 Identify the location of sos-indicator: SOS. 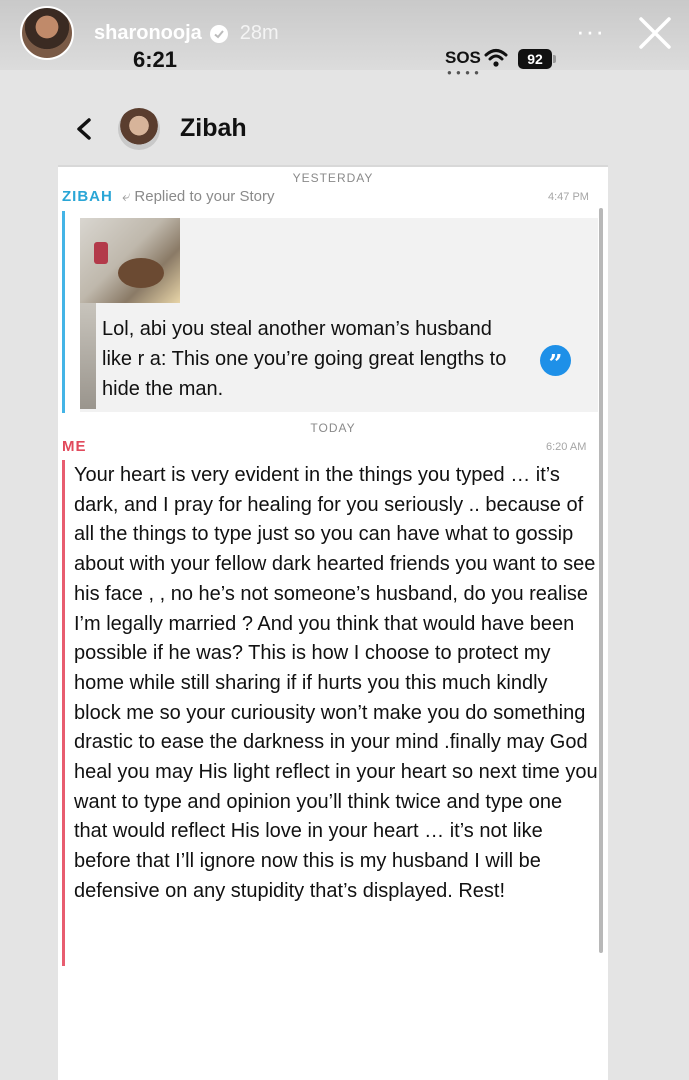
(463, 57).